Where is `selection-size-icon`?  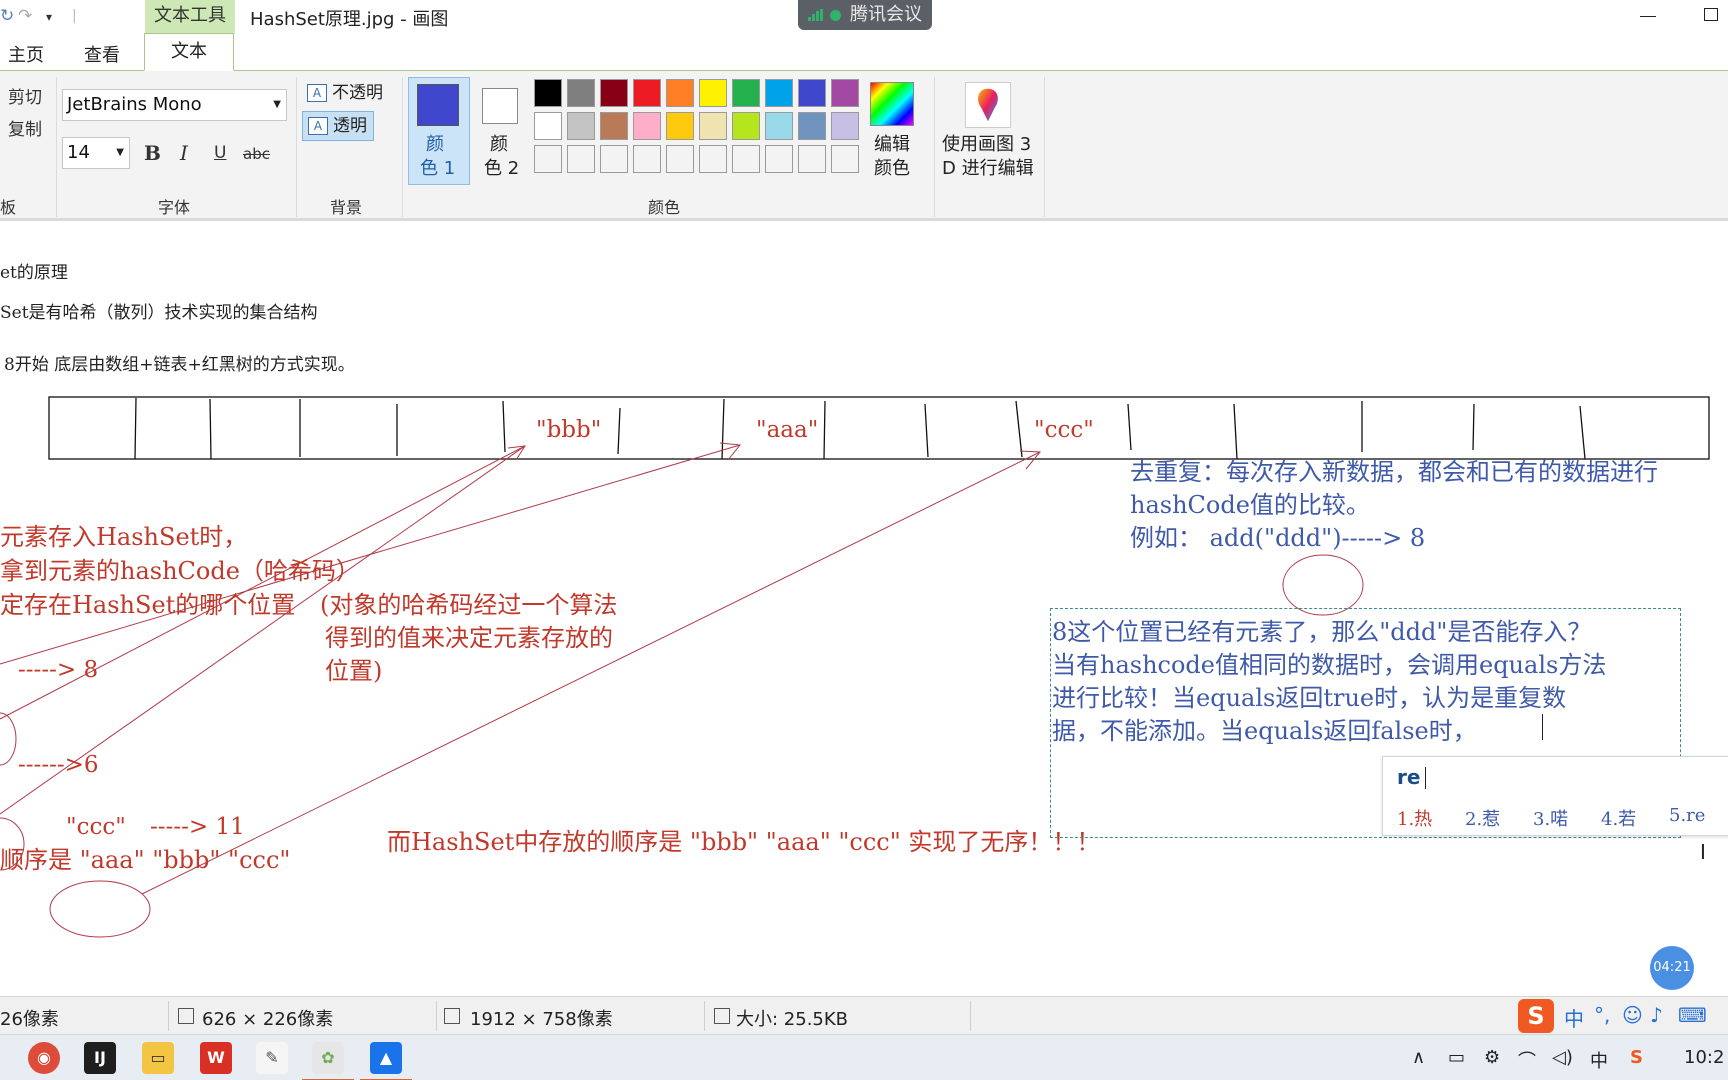 selection-size-icon is located at coordinates (186, 1016).